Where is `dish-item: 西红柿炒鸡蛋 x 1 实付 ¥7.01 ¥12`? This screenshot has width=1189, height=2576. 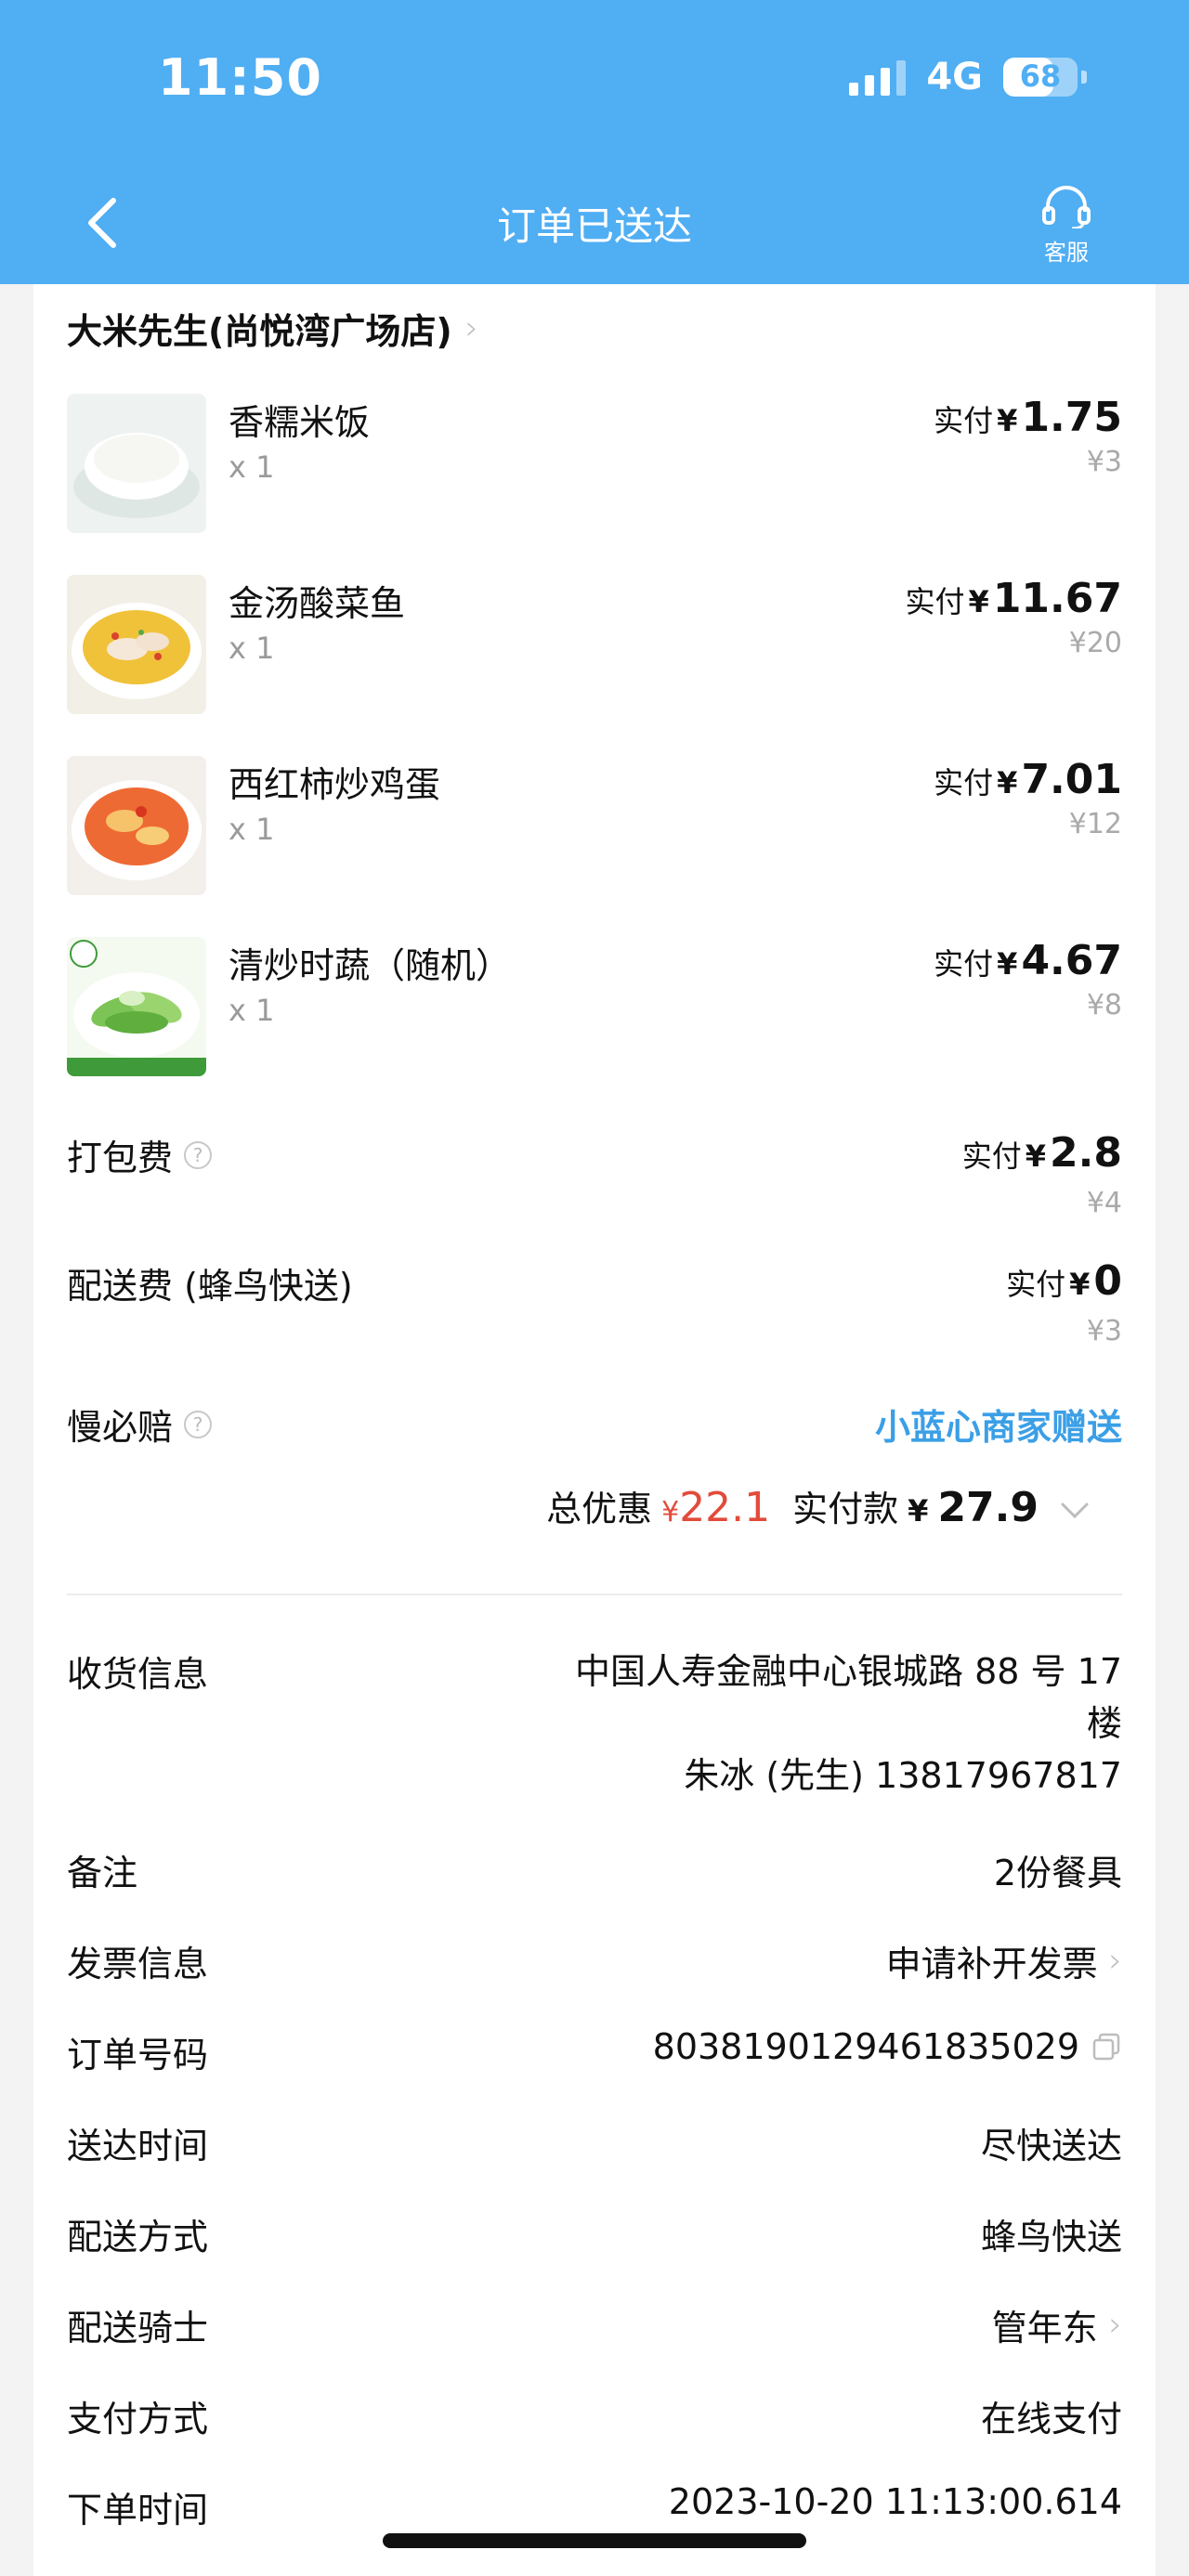 dish-item: 西红柿炒鸡蛋 x 1 实付 ¥7.01 ¥12 is located at coordinates (594, 825).